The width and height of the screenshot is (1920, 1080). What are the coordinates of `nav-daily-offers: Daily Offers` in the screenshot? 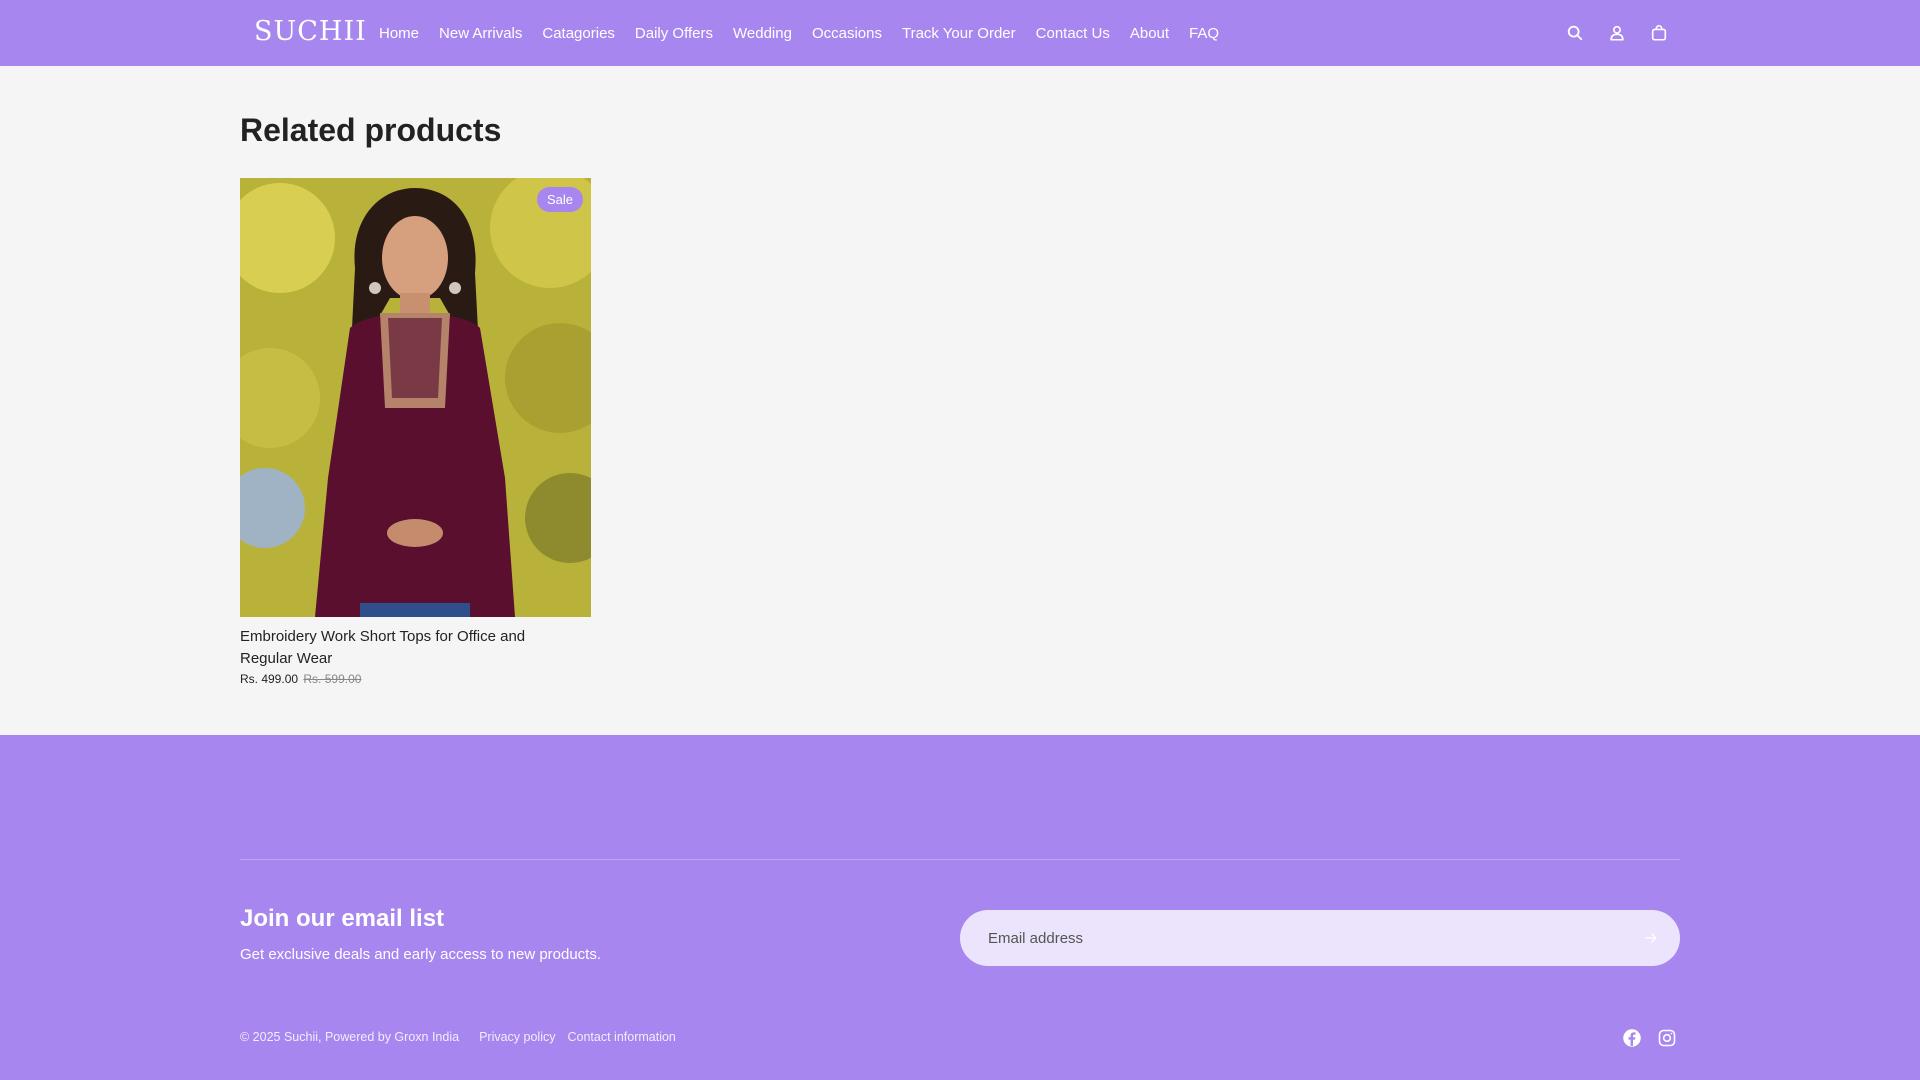 It's located at (674, 33).